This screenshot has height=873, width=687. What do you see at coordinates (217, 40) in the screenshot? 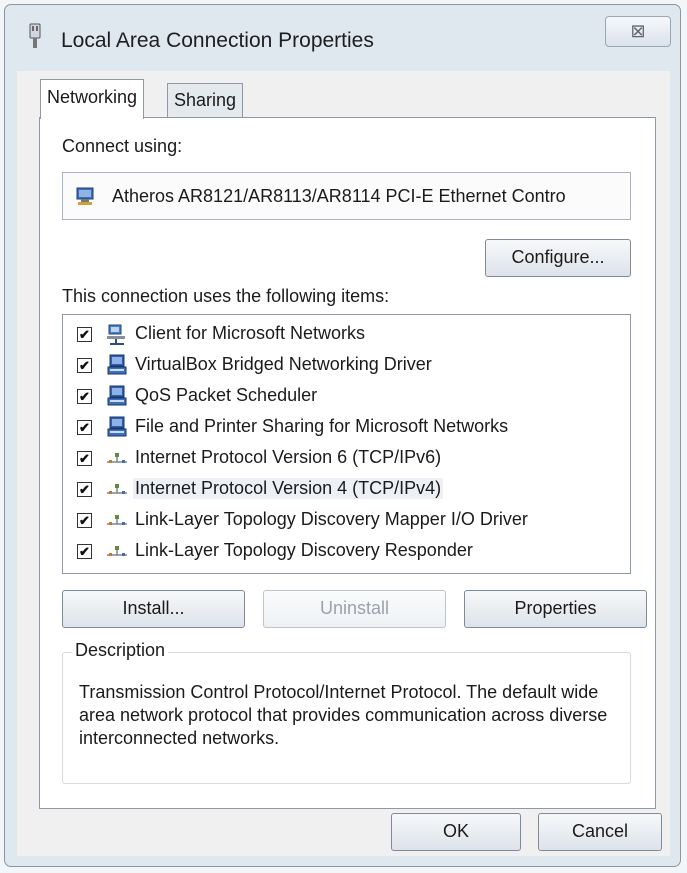
I see `window-title: Local Area Connection Properties` at bounding box center [217, 40].